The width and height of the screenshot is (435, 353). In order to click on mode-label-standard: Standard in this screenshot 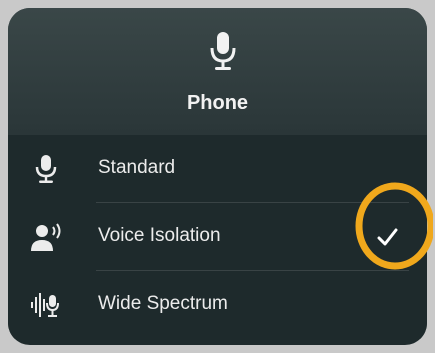, I will do `click(137, 167)`.